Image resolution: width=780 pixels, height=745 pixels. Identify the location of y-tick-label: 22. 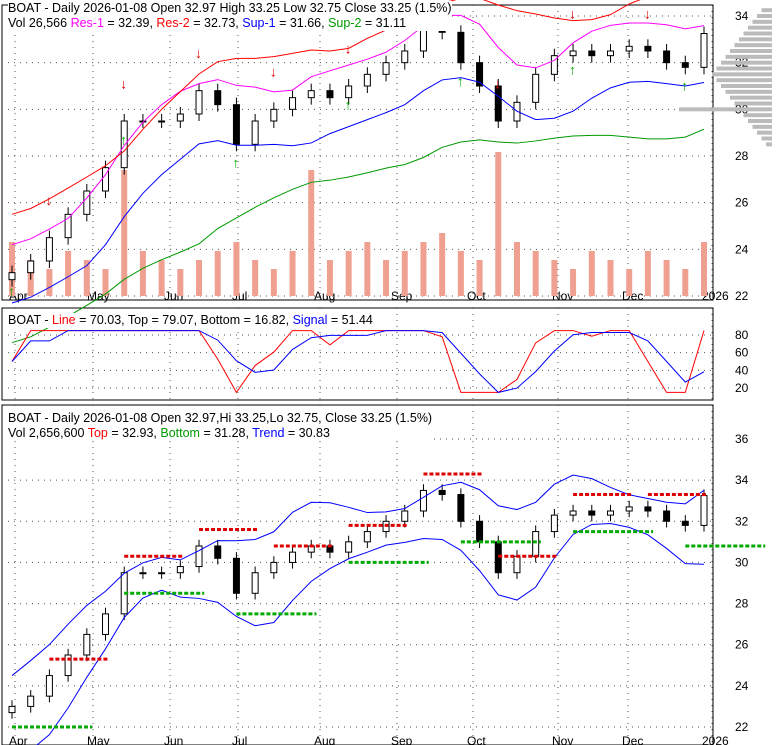
(742, 296).